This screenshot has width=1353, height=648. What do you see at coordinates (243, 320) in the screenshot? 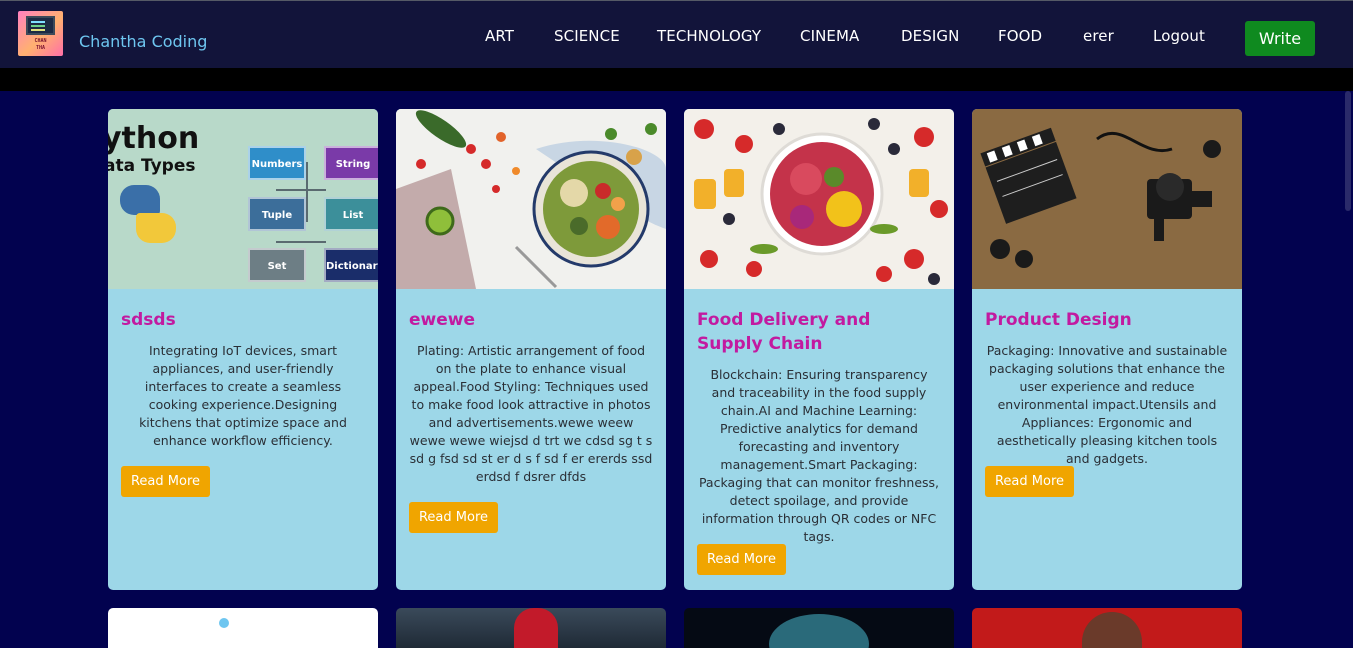
I see `post-title: sdsds` at bounding box center [243, 320].